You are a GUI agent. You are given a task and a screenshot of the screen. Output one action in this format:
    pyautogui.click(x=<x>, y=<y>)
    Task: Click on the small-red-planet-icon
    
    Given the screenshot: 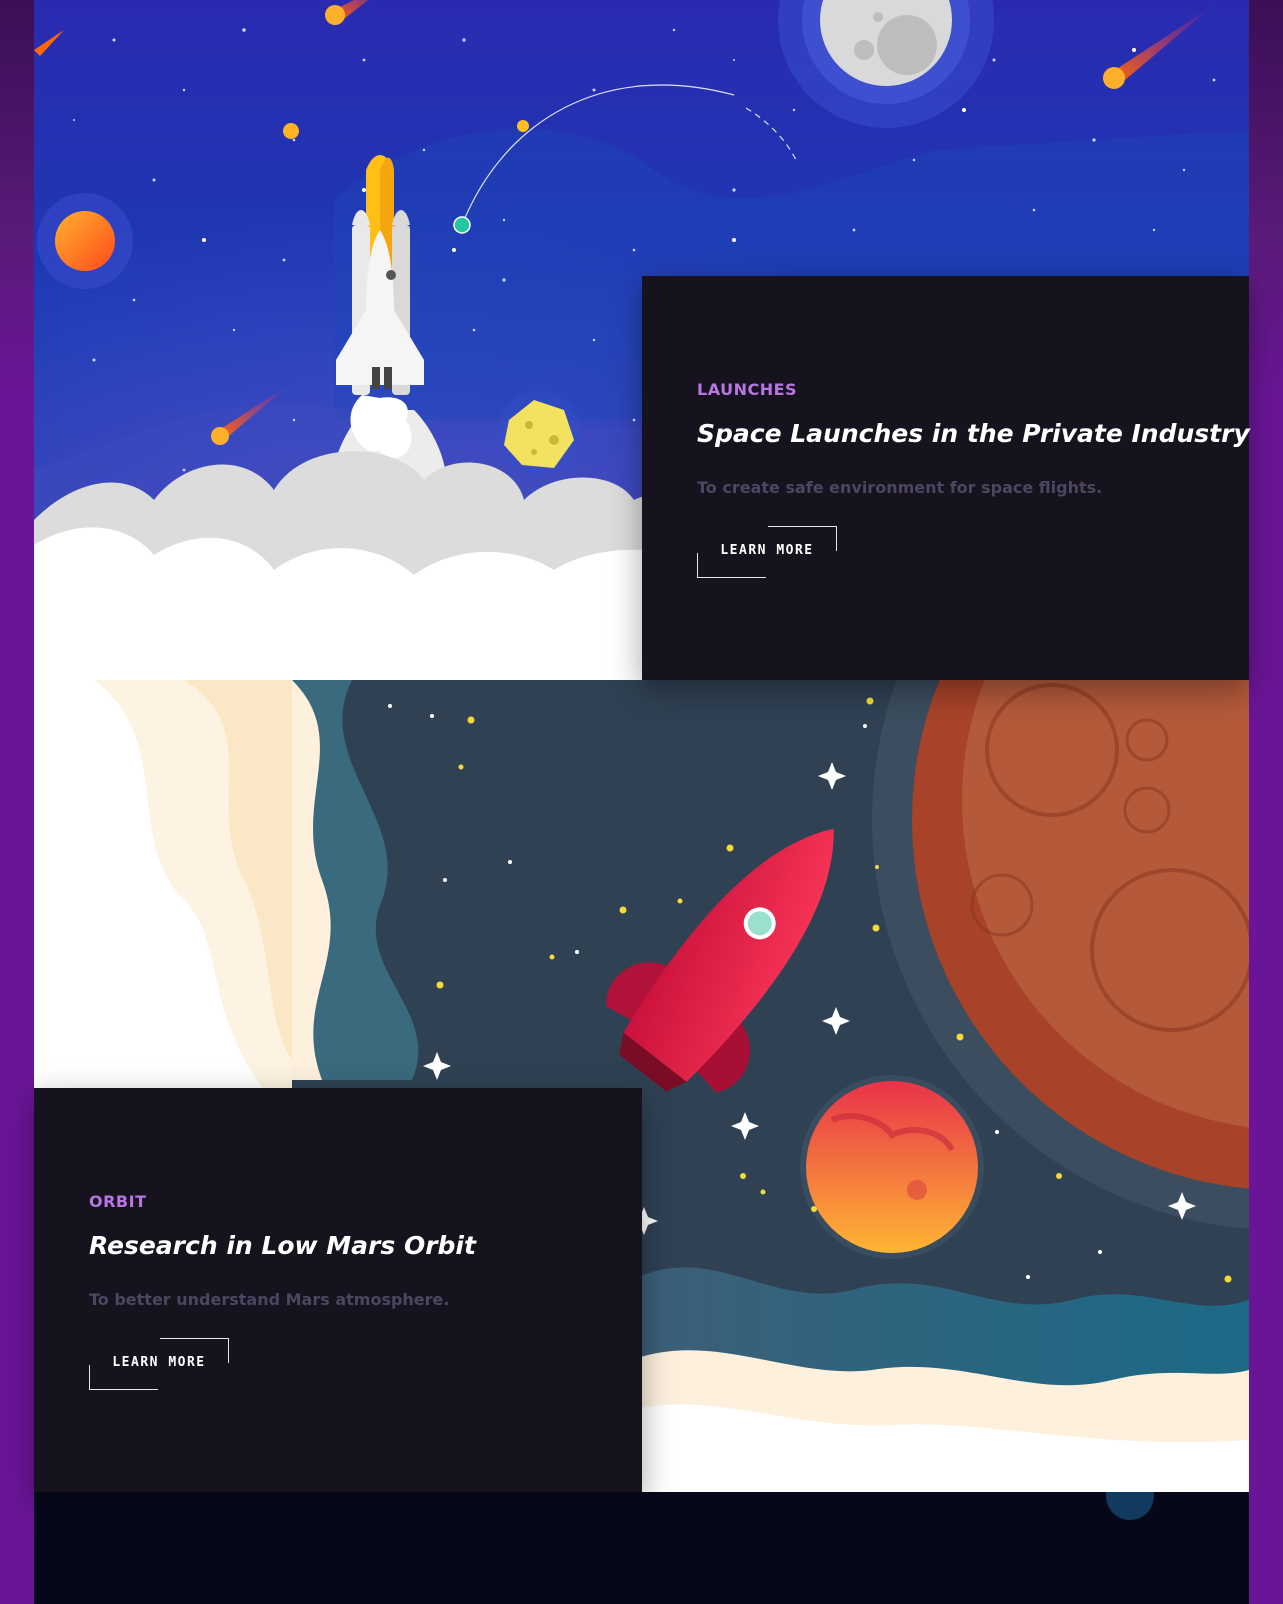 What is the action you would take?
    pyautogui.click(x=892, y=1167)
    